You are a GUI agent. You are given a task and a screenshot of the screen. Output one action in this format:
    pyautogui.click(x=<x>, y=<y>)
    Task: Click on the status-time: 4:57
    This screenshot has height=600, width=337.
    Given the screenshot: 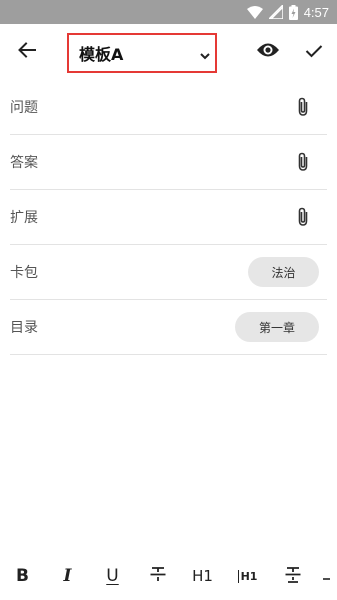 What is the action you would take?
    pyautogui.click(x=316, y=12)
    